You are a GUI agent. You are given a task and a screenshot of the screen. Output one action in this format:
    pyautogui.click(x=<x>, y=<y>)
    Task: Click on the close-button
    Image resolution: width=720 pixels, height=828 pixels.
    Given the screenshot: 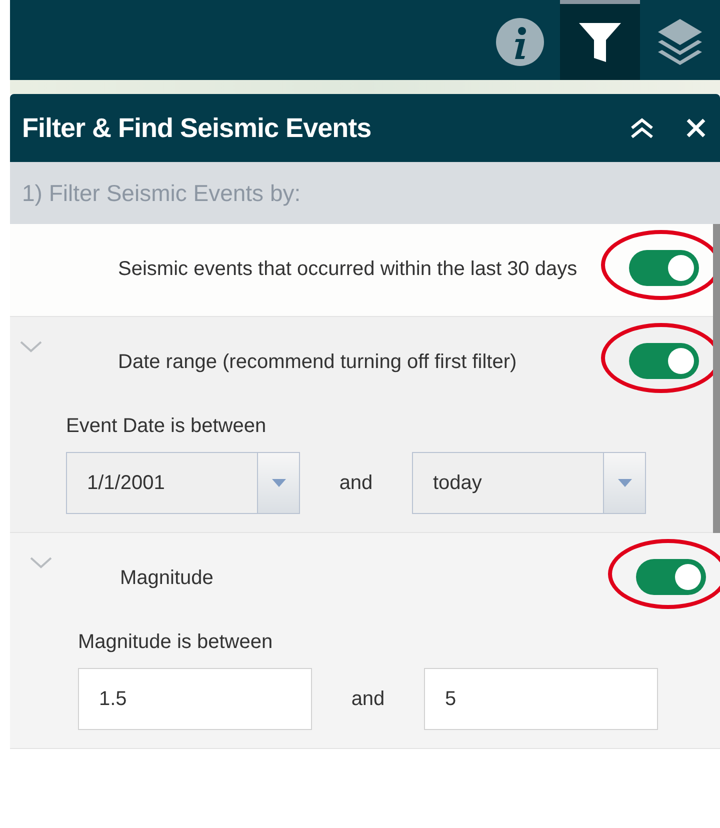 What is the action you would take?
    pyautogui.click(x=696, y=128)
    